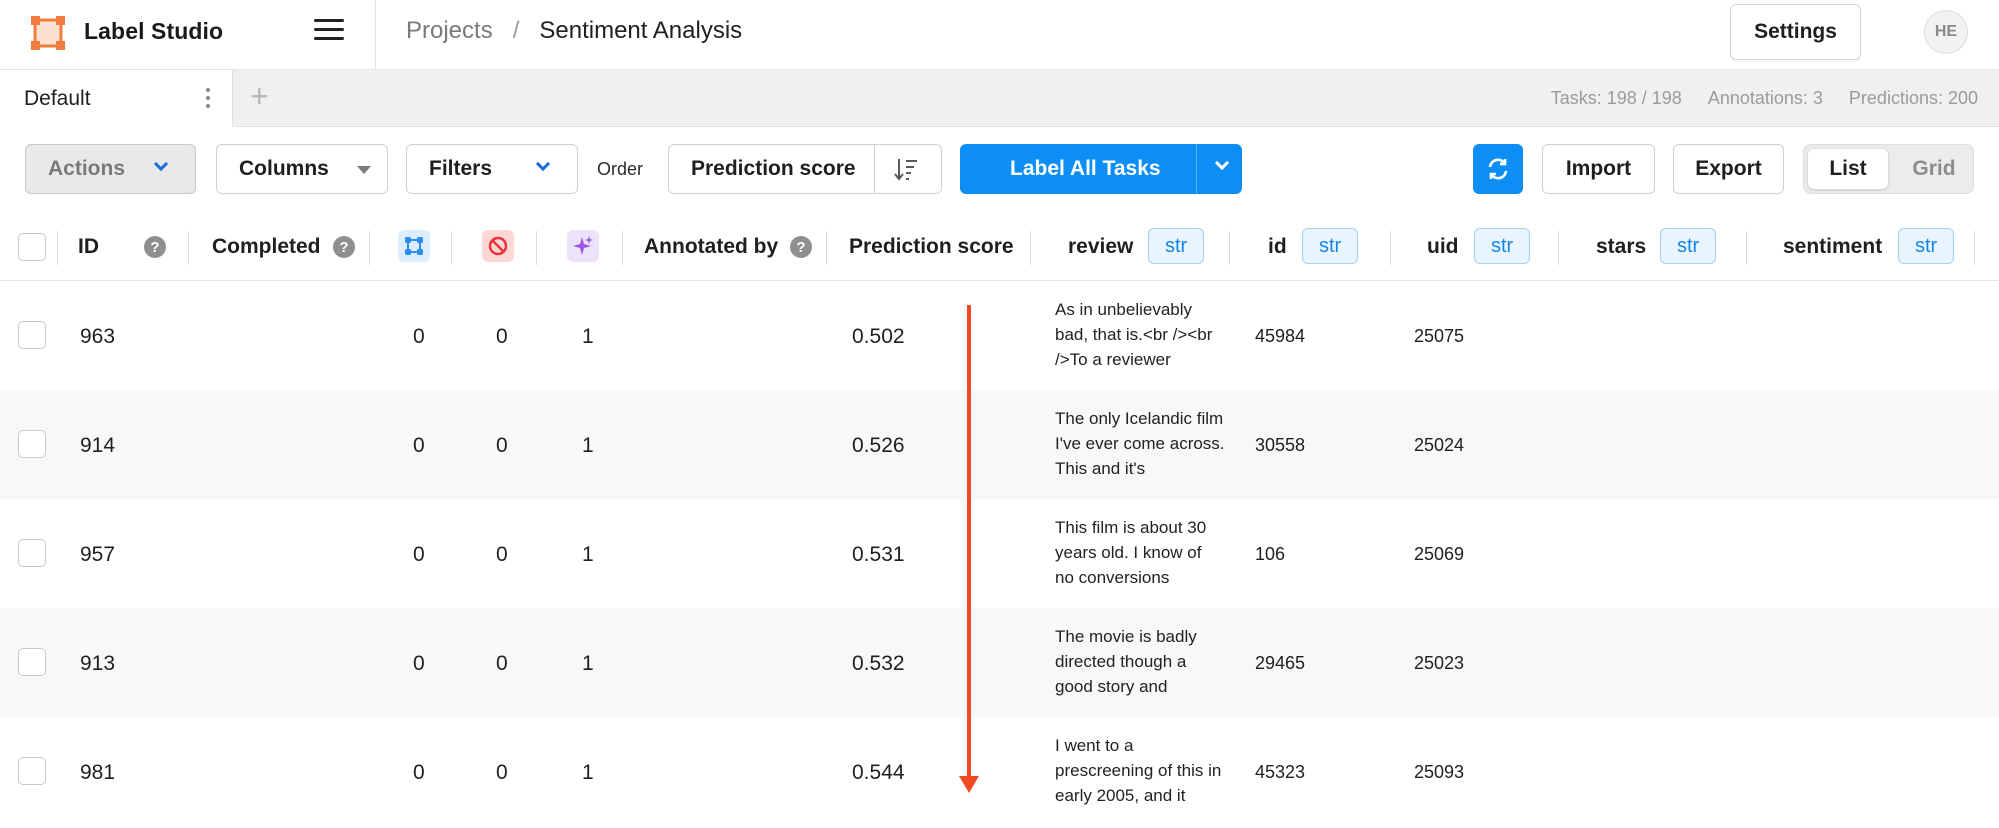  Describe the element at coordinates (1946, 32) in the screenshot. I see `user-avatar: HE` at that location.